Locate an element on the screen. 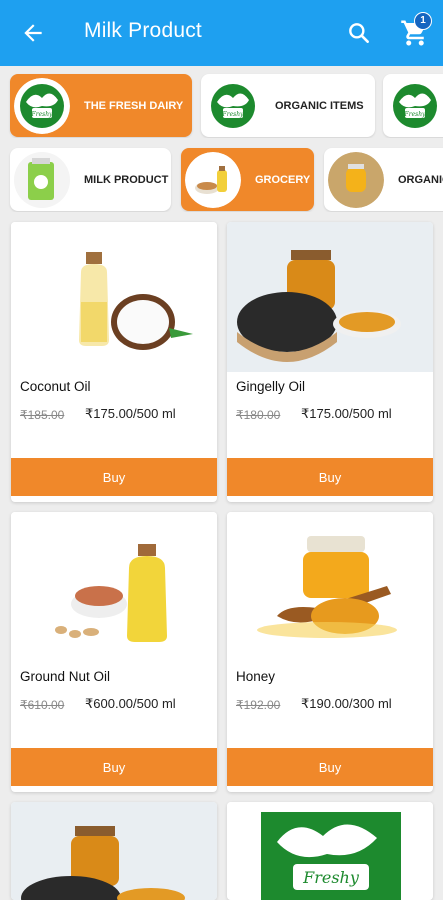  product-price: ₹600.00/500 ml is located at coordinates (130, 703).